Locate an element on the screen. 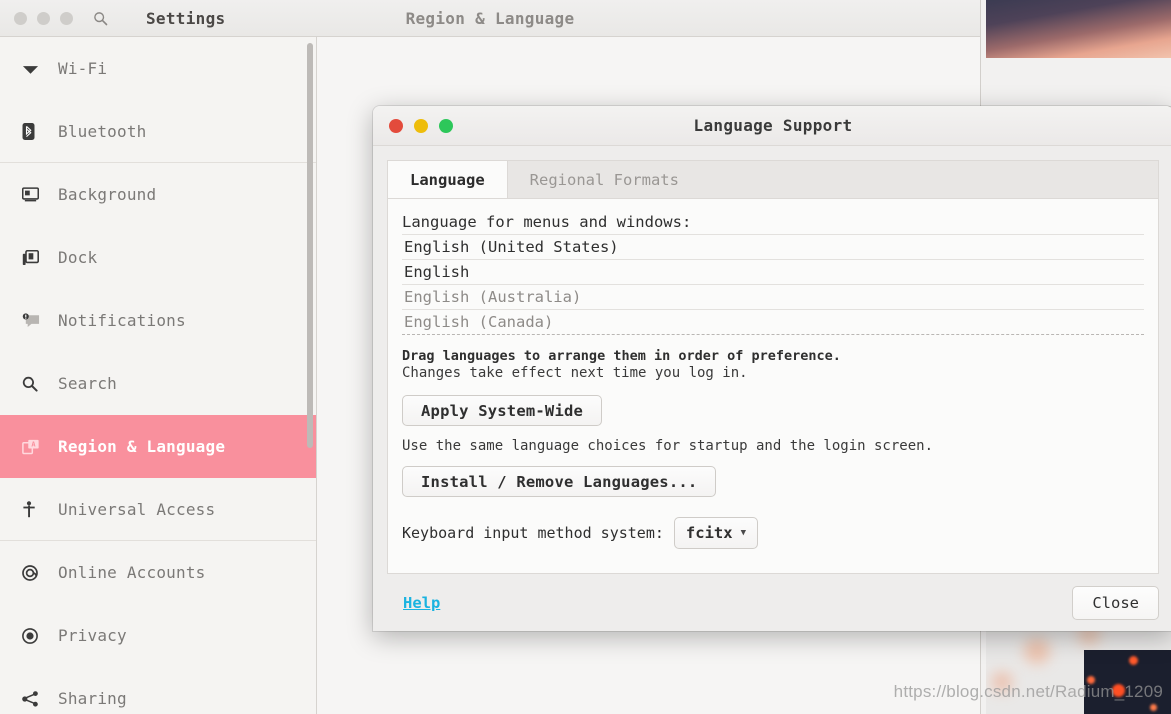 This screenshot has height=714, width=1171. sidebar-item-privacy: Privacy is located at coordinates (158, 635).